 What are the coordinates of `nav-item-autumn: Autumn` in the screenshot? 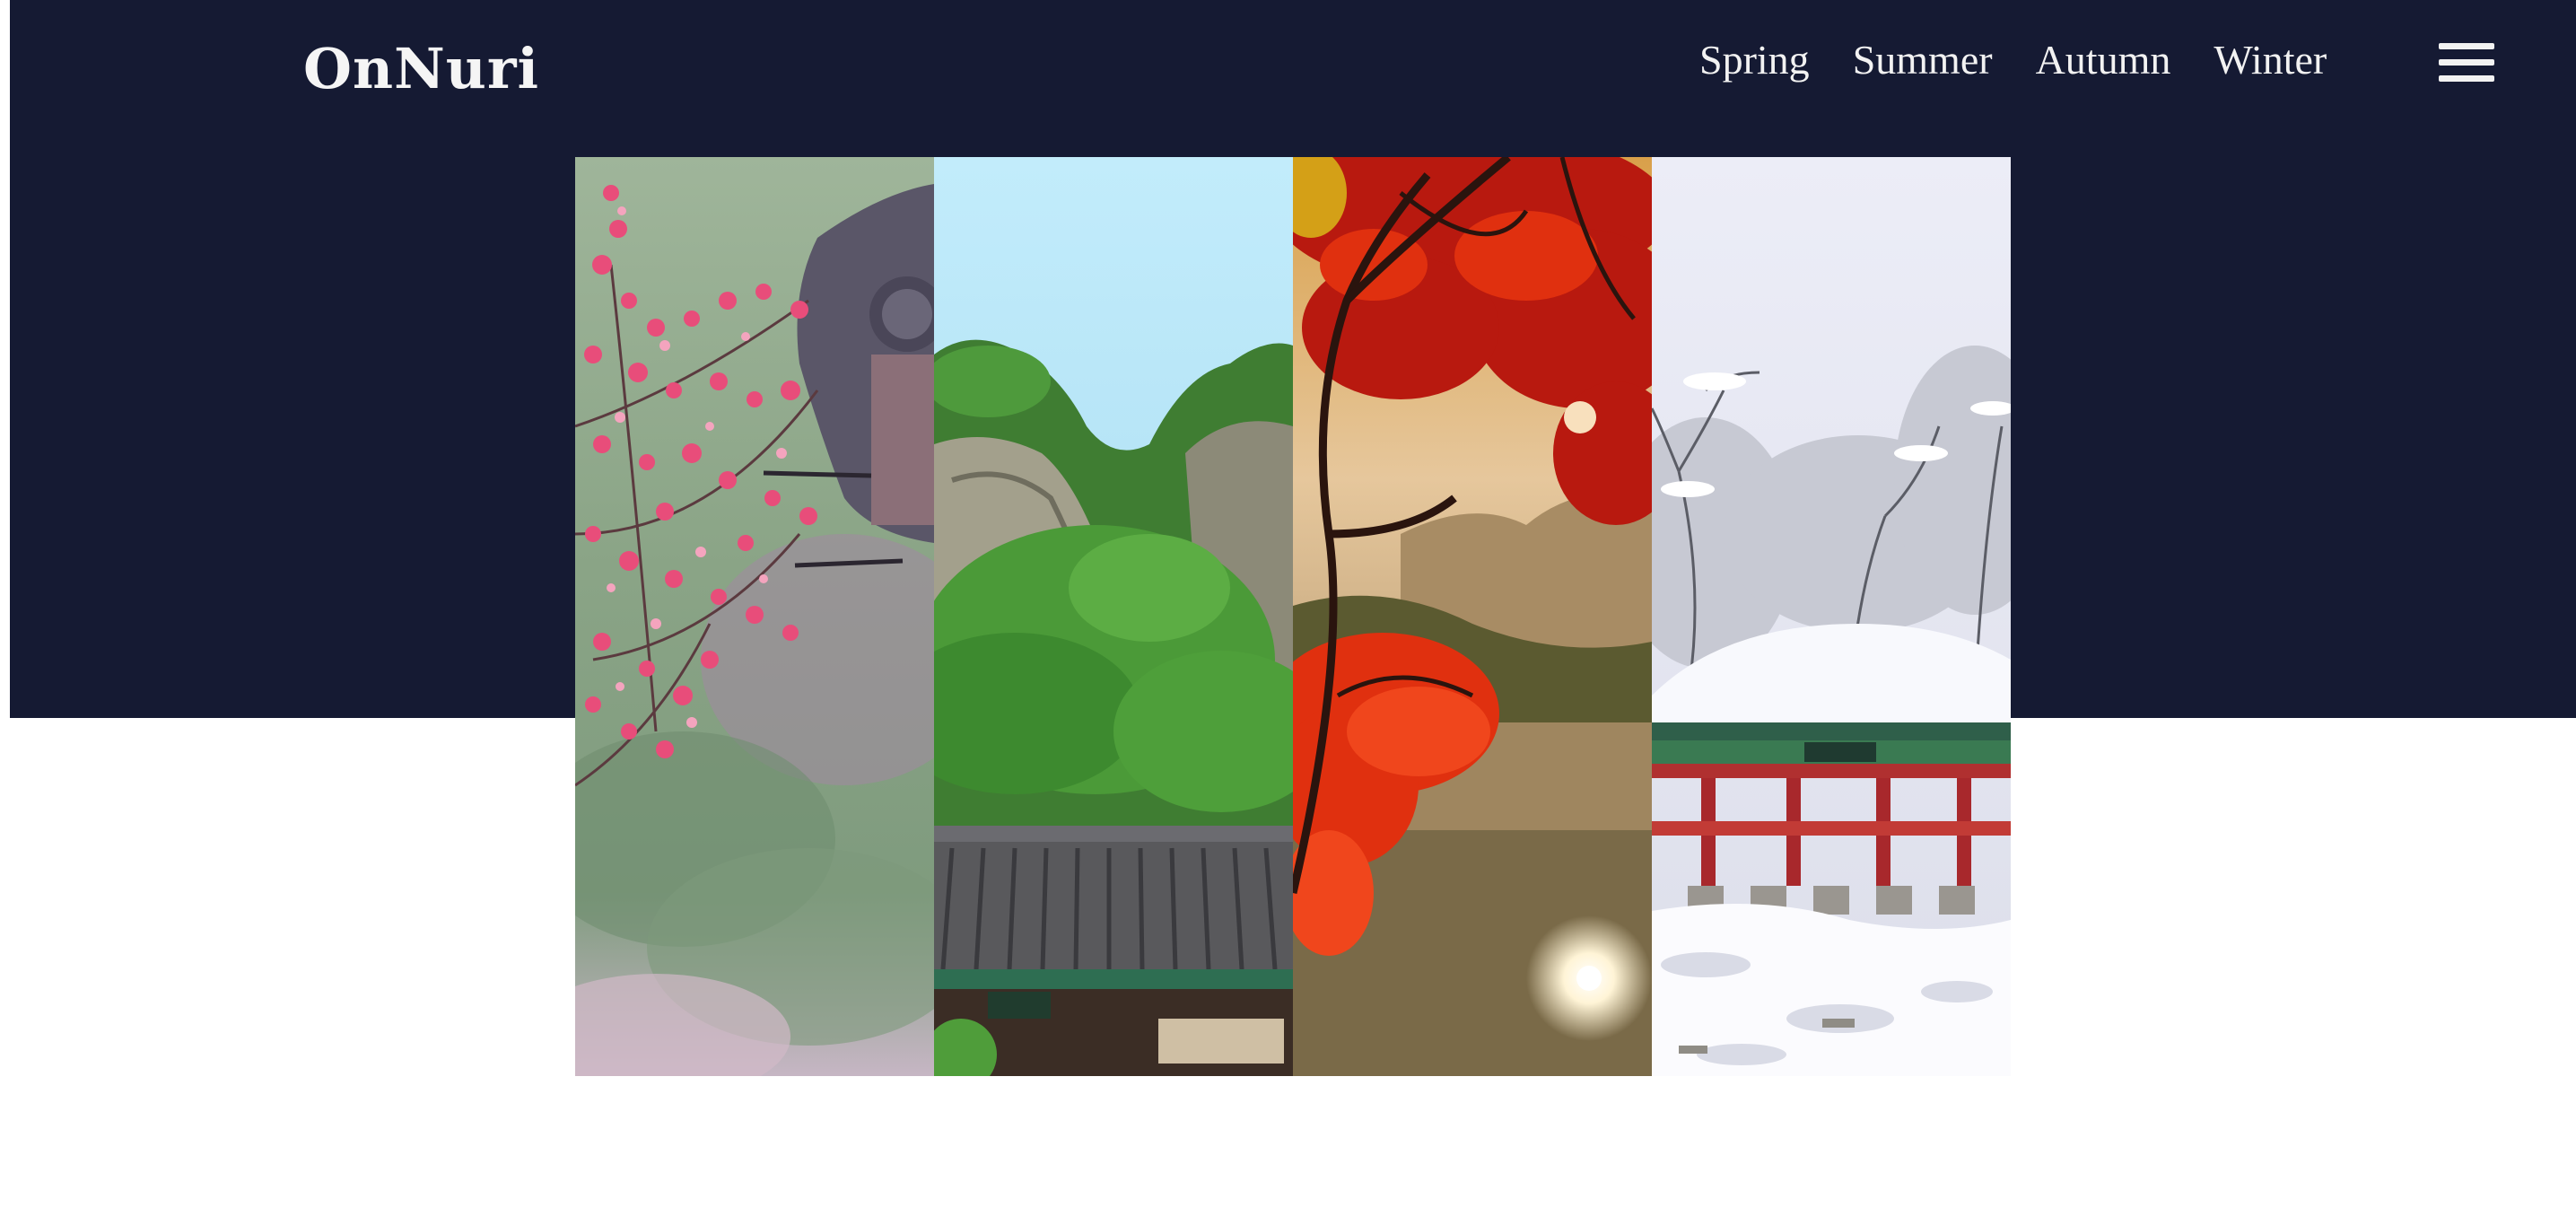 It's located at (2103, 60).